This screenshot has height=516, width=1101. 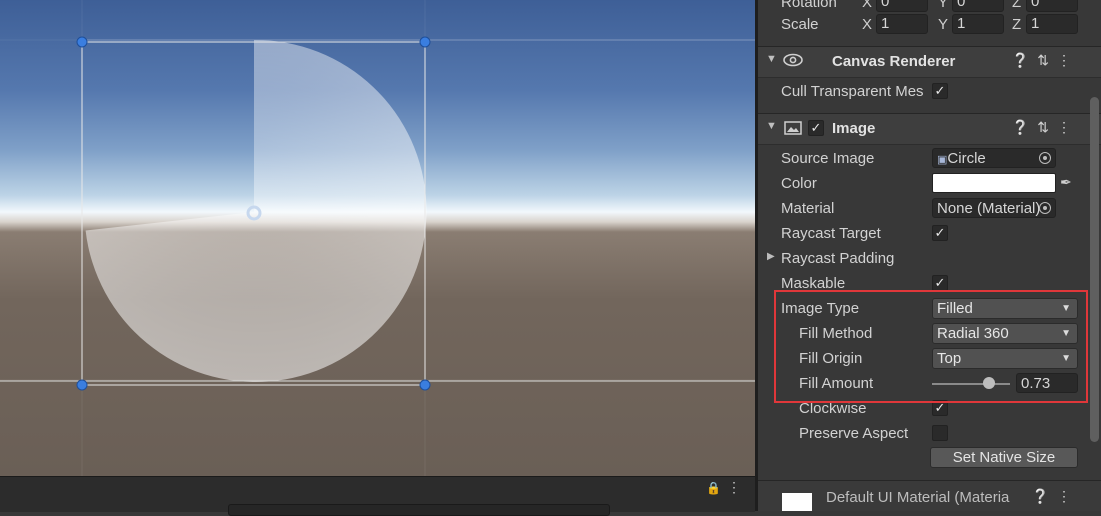 I want to click on component-header-icons: ❔⋮, so click(x=1055, y=496).